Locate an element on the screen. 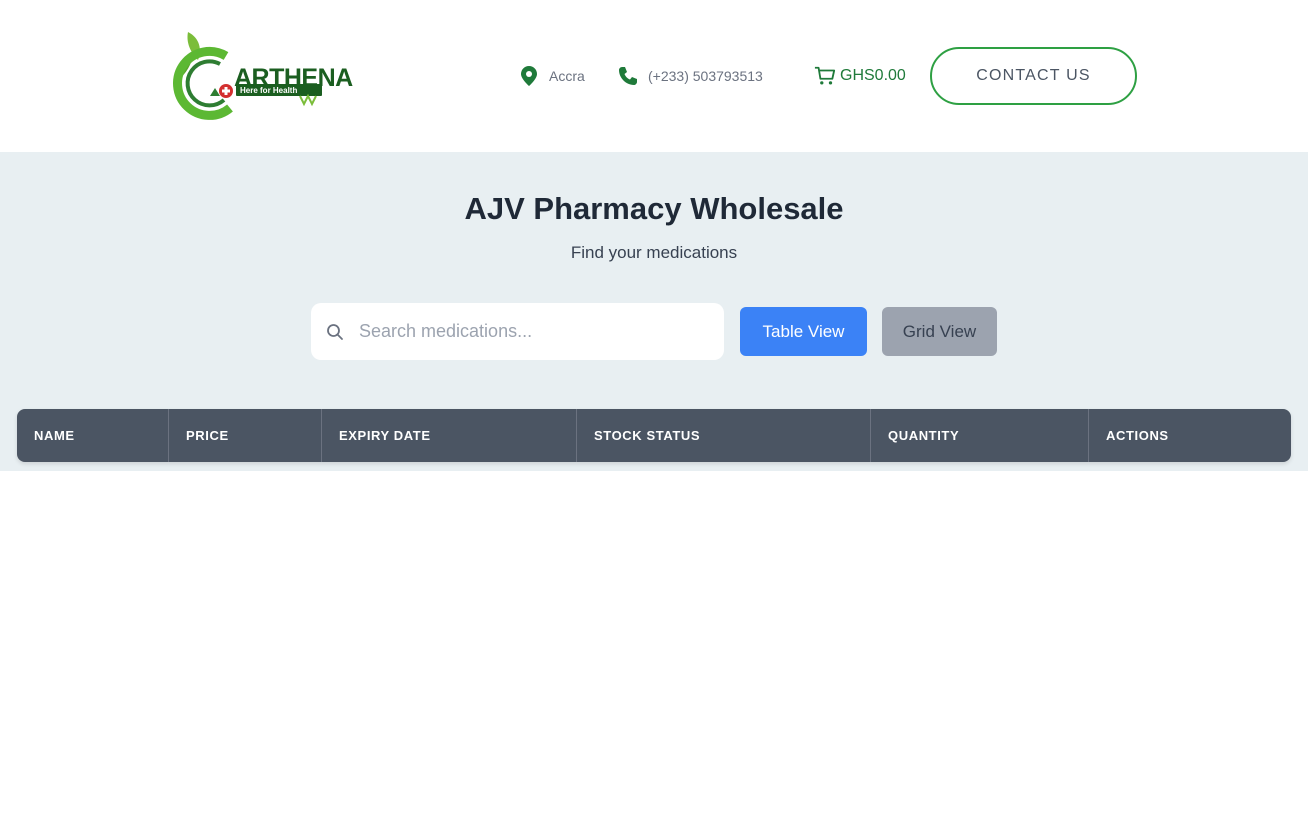 The image size is (1308, 816). table-view-button: Table View is located at coordinates (803, 331).